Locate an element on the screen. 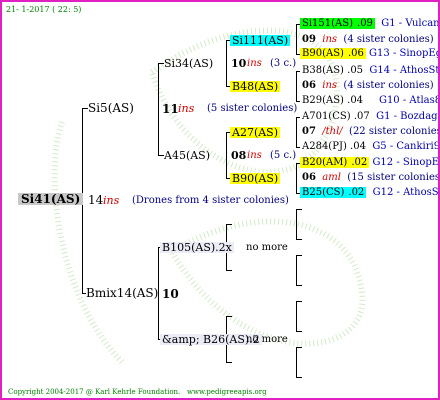  node-b105: B105(AS).2x is located at coordinates (197, 247).